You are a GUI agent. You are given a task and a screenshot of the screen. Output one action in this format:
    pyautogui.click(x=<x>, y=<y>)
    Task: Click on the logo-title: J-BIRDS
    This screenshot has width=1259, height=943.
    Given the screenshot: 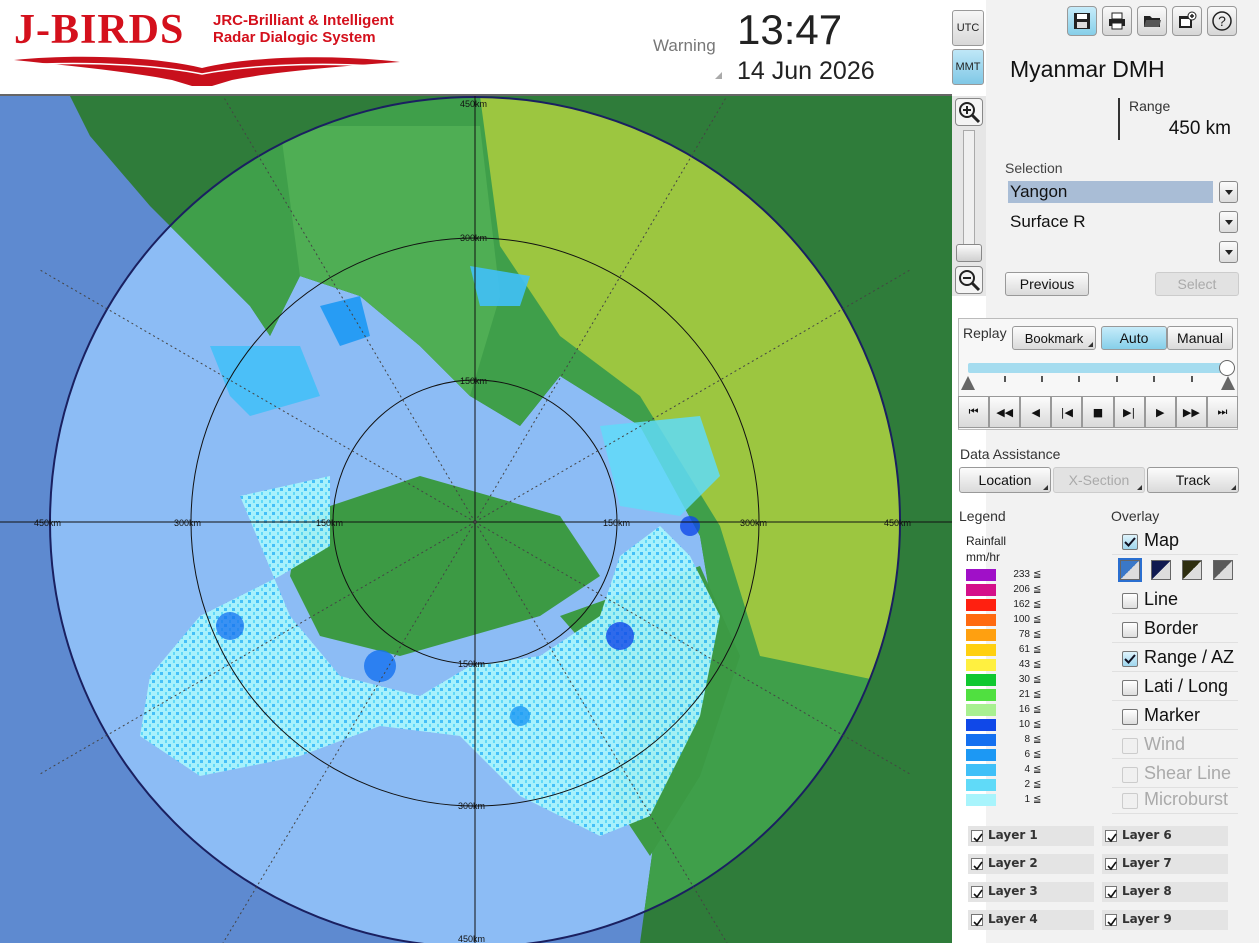 What is the action you would take?
    pyautogui.click(x=99, y=30)
    